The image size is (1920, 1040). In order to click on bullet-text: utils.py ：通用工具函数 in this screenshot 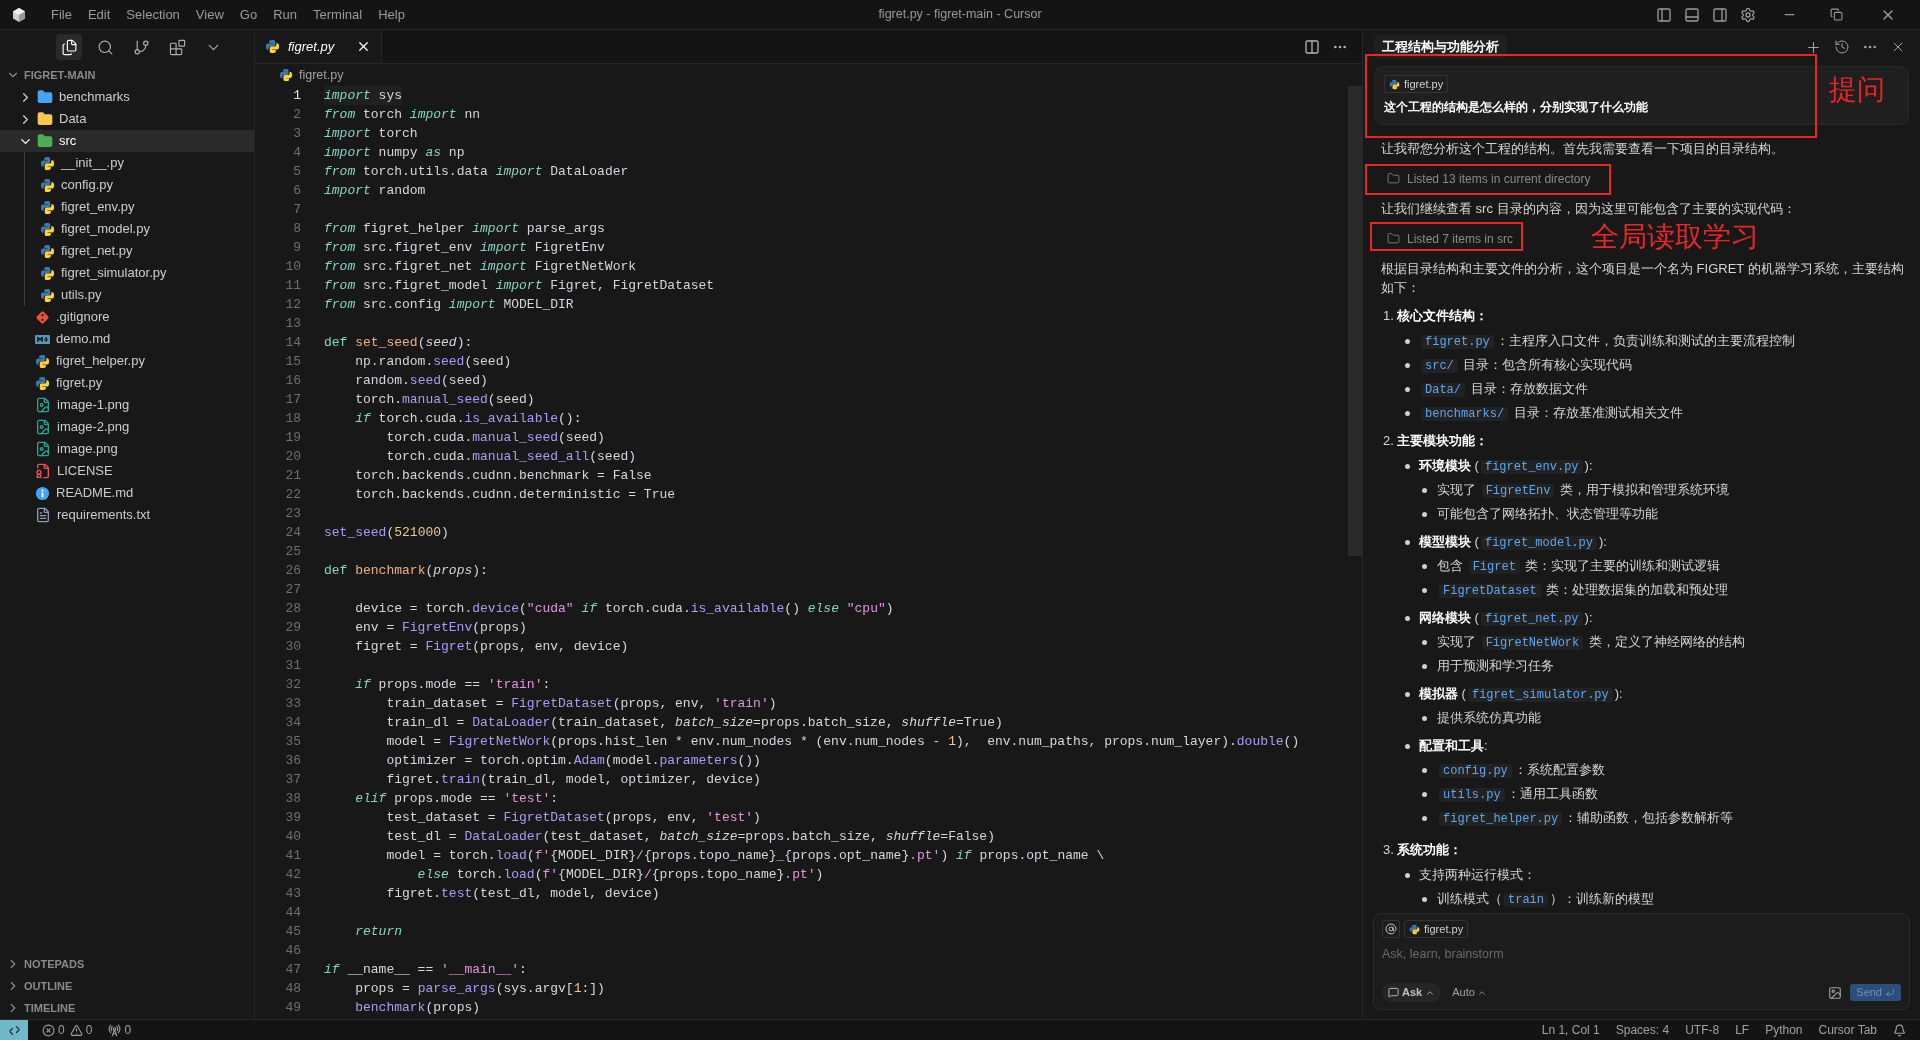, I will do `click(1517, 794)`.